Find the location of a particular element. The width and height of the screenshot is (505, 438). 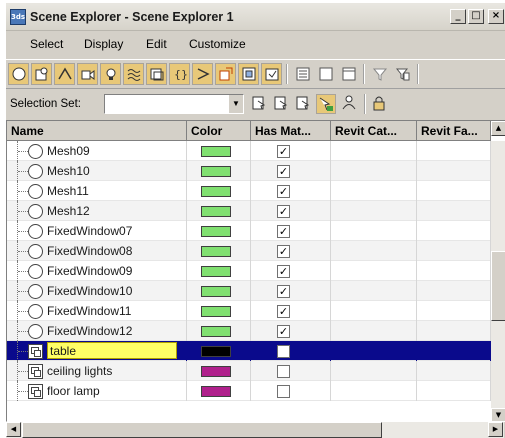

lock-icon is located at coordinates (380, 104).